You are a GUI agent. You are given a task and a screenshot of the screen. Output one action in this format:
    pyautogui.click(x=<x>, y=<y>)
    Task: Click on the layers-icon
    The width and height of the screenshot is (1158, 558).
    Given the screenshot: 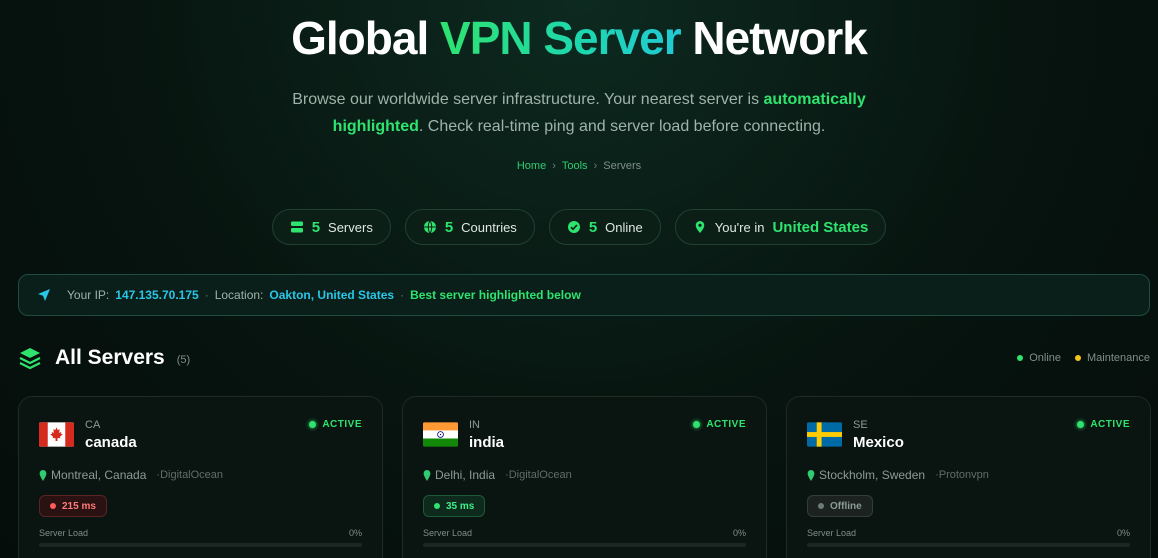 What is the action you would take?
    pyautogui.click(x=30, y=359)
    